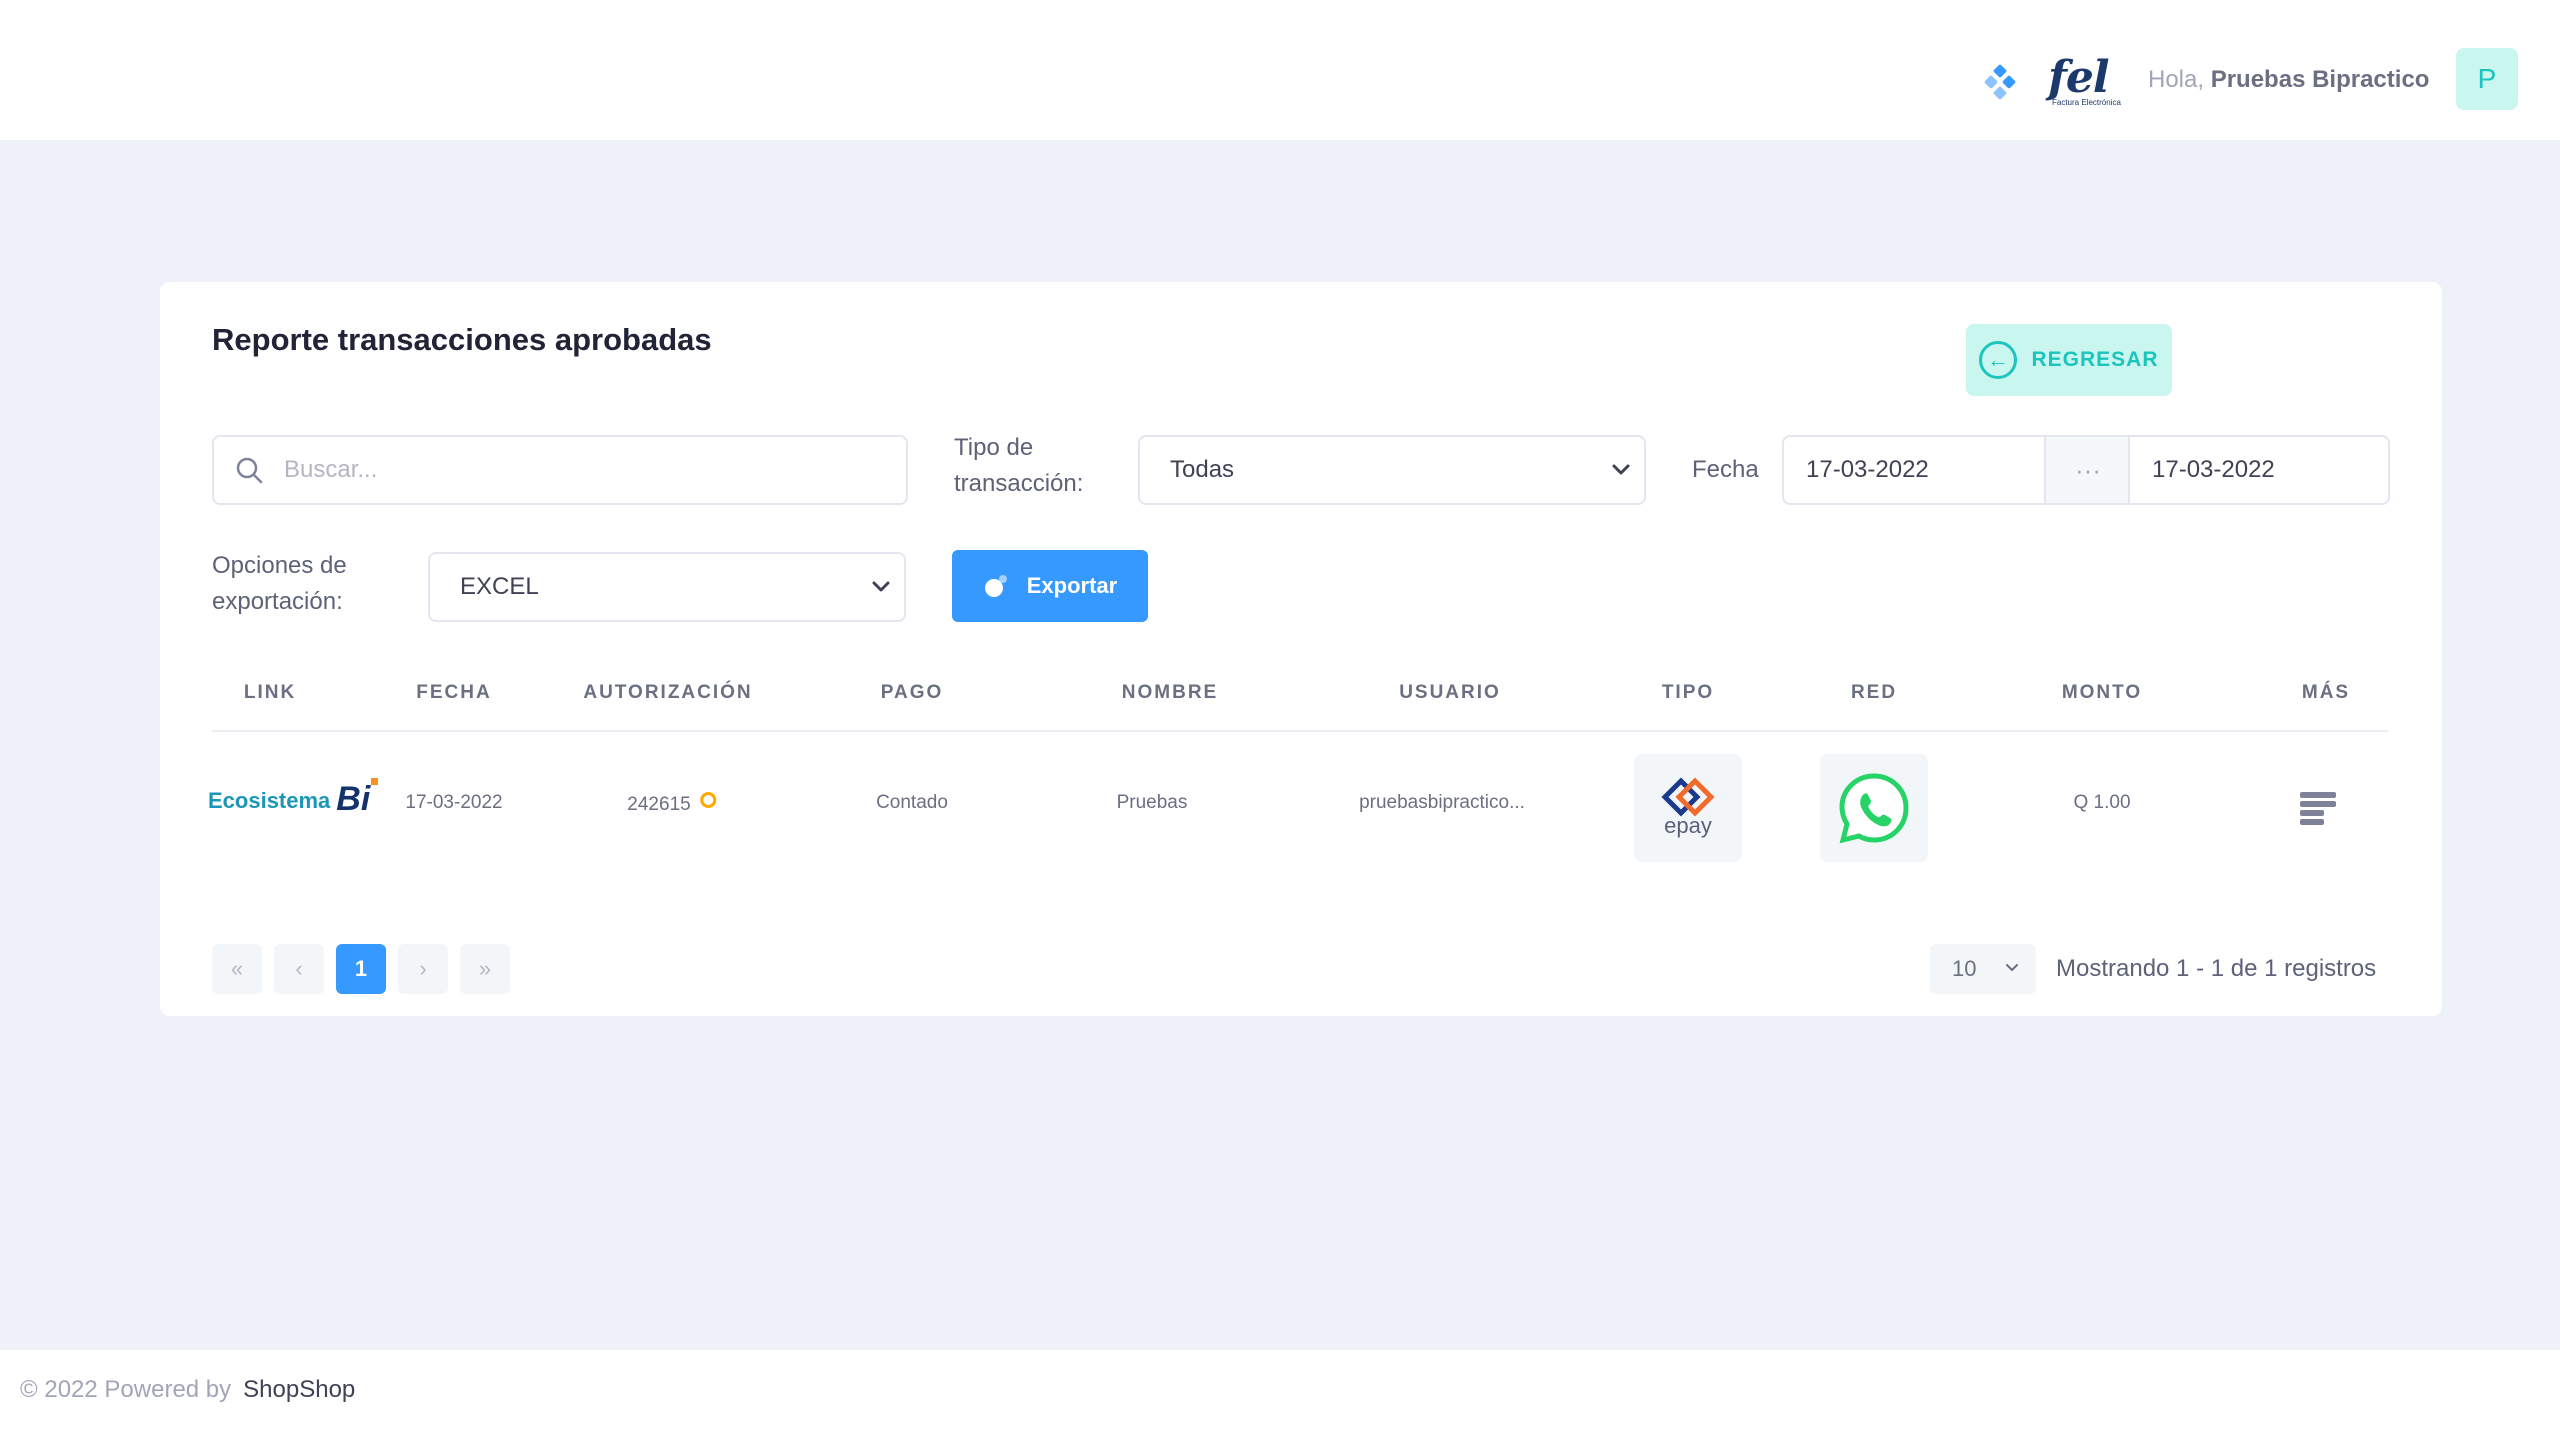  I want to click on avatar: P, so click(2487, 79).